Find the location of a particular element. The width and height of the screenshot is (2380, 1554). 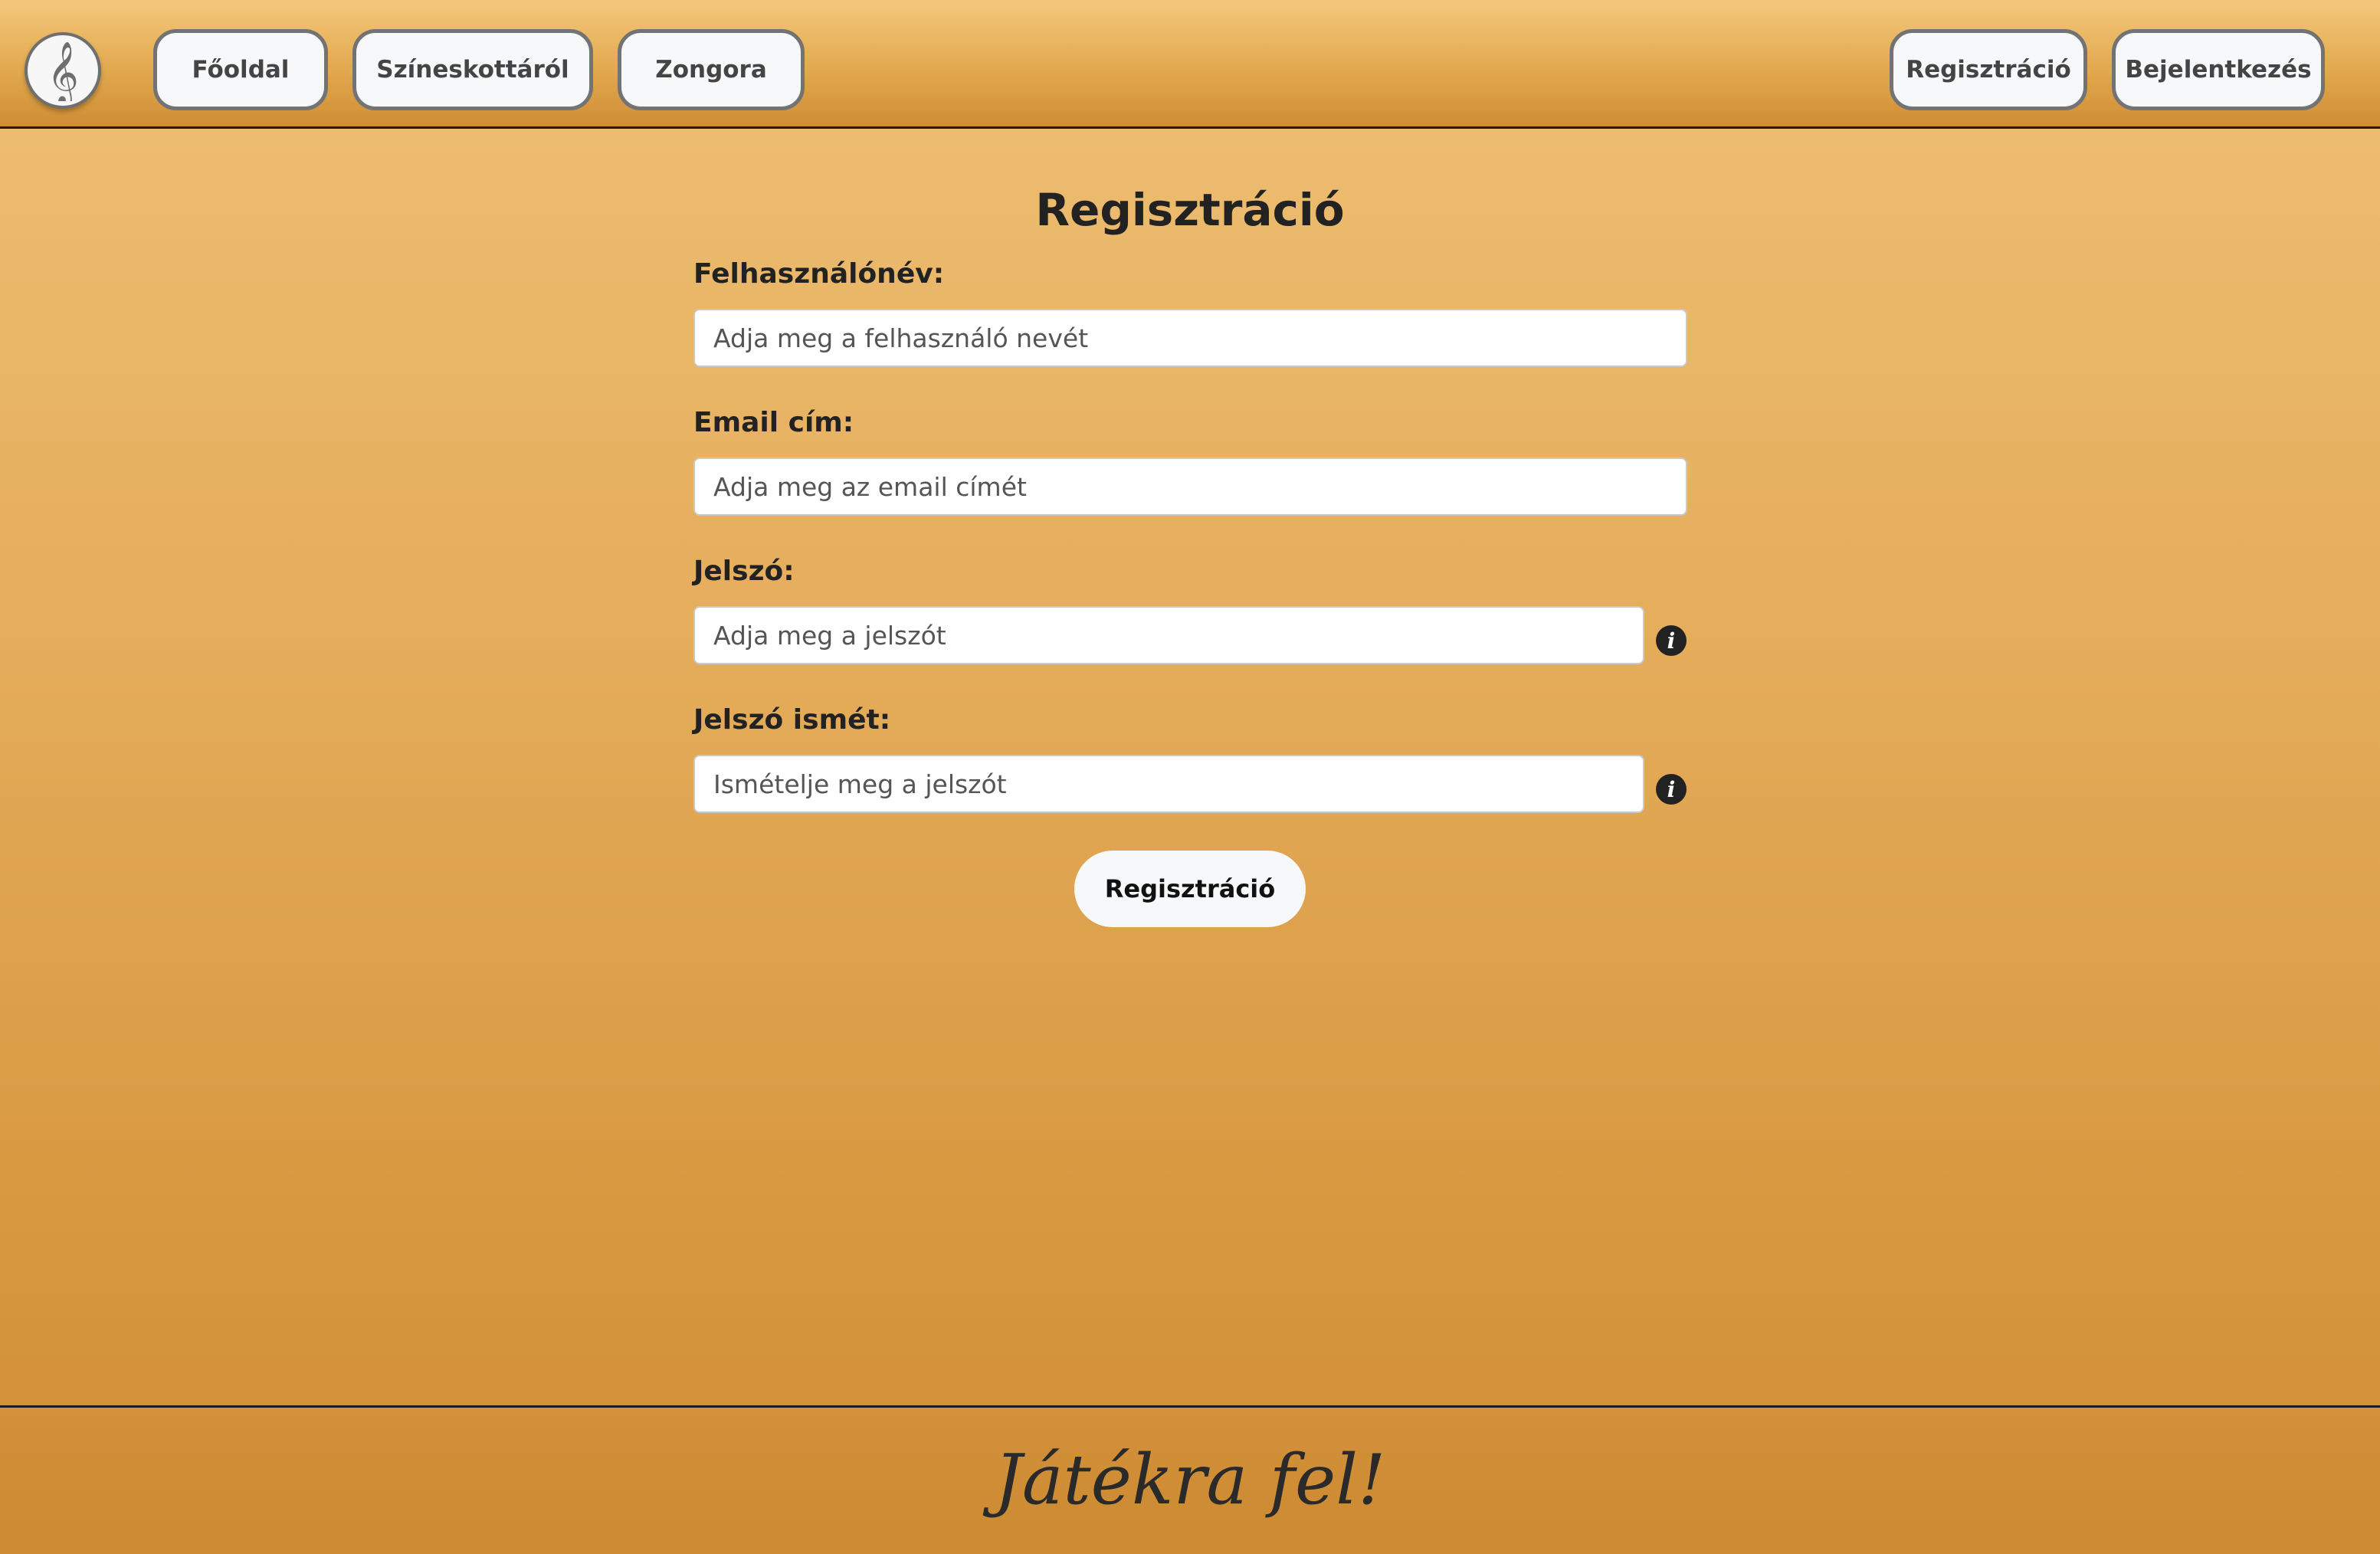

password-info-icon: i is located at coordinates (1671, 640).